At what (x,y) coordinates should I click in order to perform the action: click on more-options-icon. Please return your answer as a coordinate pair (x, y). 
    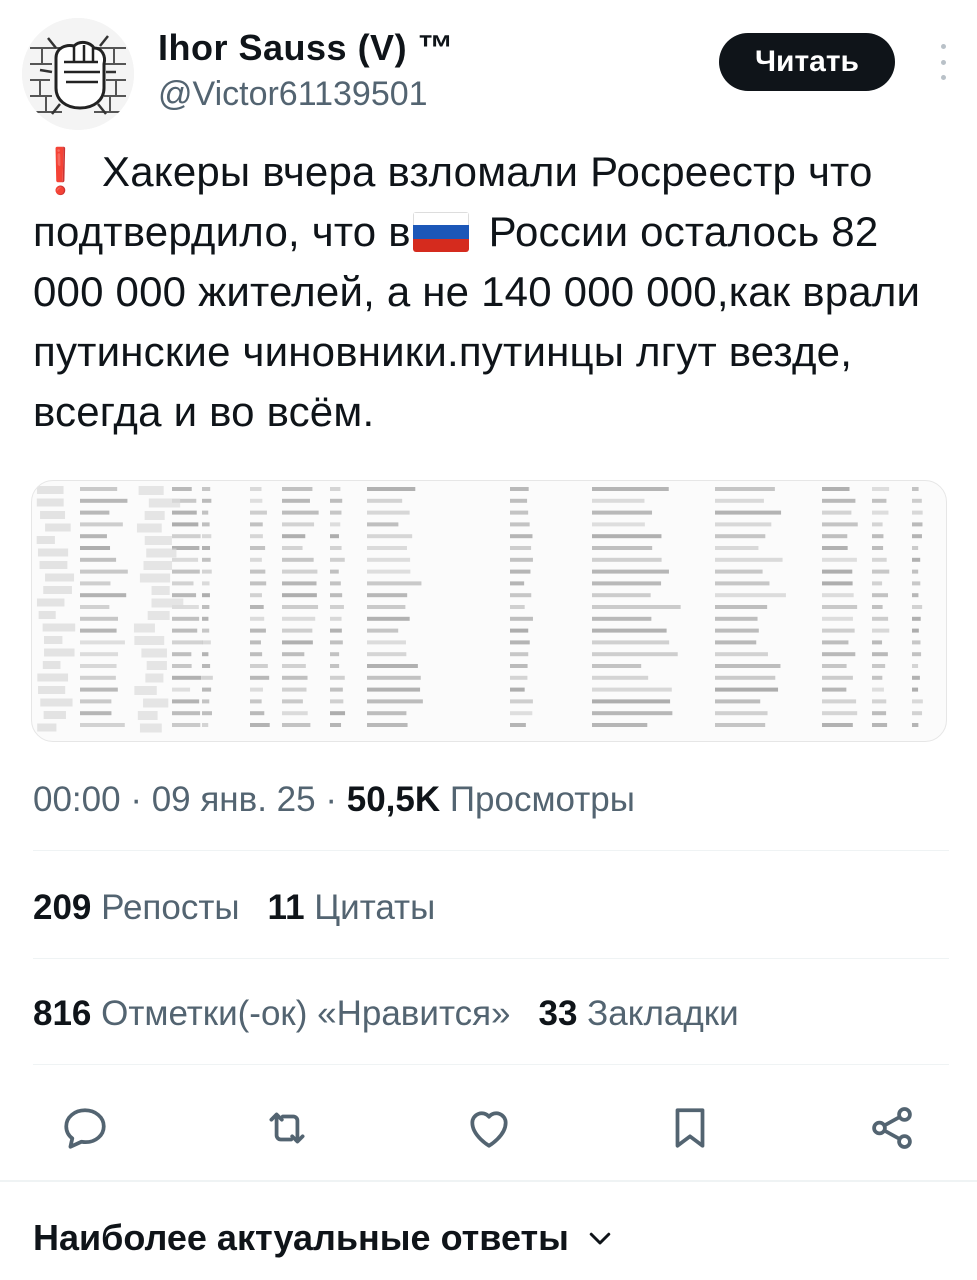
    Looking at the image, I should click on (943, 62).